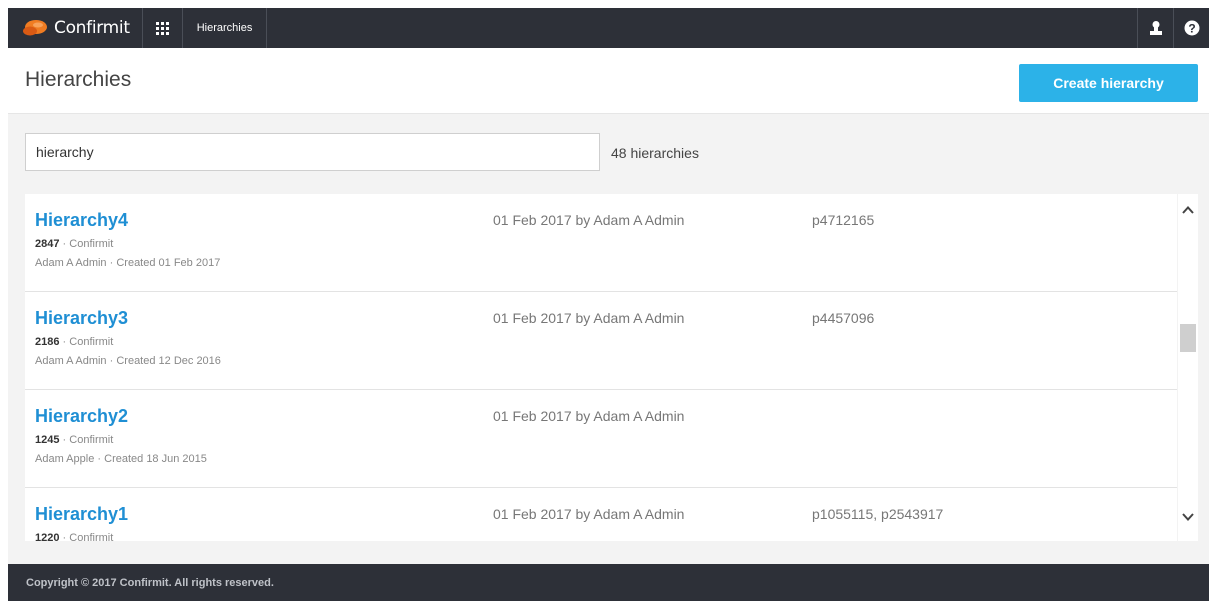 The image size is (1209, 601). I want to click on hierarchy-projects: p4712165, so click(843, 220).